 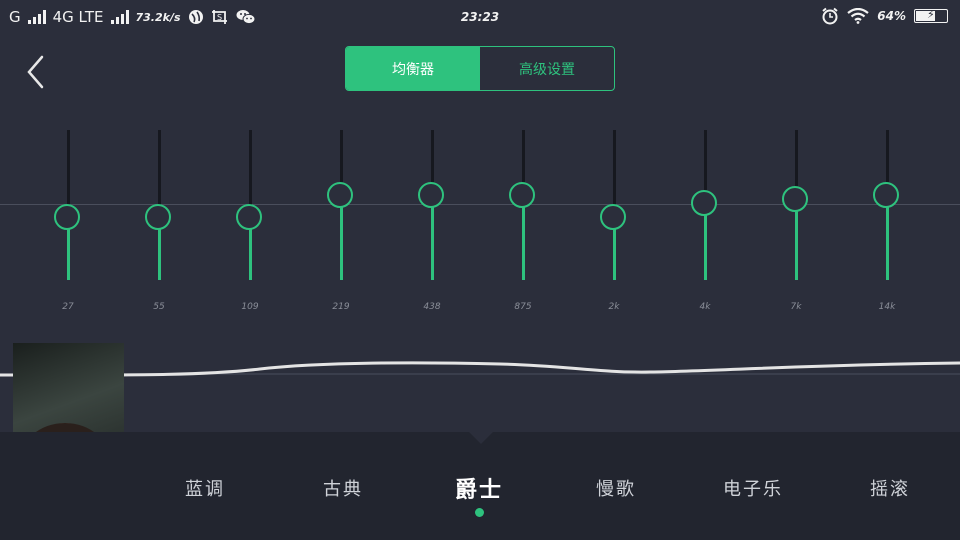 I want to click on band-frequency-label: 14k, so click(x=887, y=307).